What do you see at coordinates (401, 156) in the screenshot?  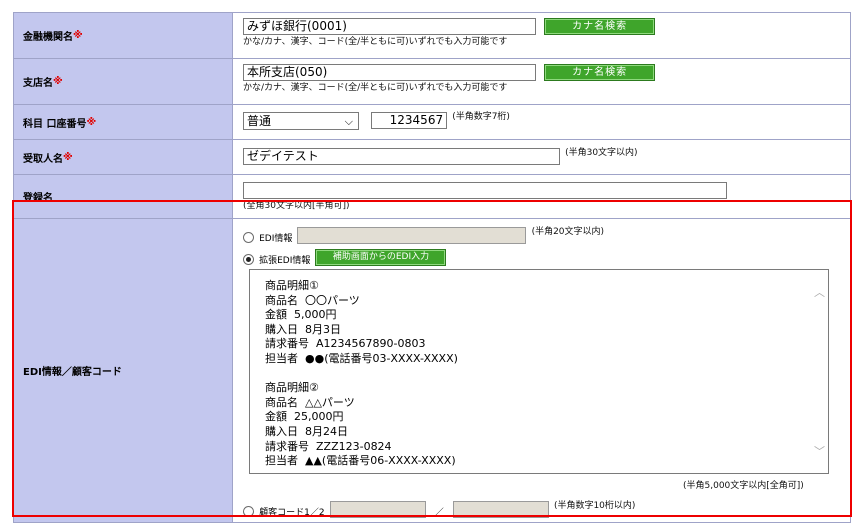 I see `recipient-input: ゼデイテスト` at bounding box center [401, 156].